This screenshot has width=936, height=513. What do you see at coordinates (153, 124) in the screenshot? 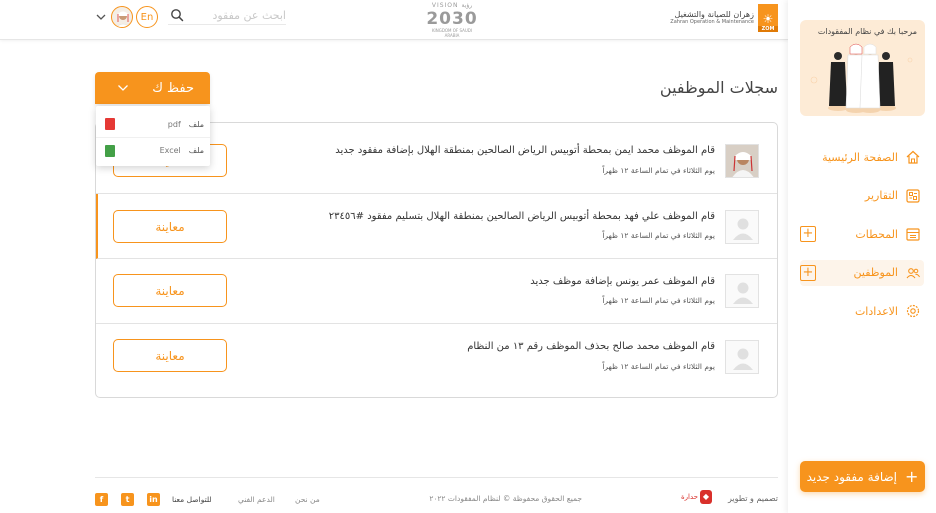
I see `export-pdf-option: pdf ملف` at bounding box center [153, 124].